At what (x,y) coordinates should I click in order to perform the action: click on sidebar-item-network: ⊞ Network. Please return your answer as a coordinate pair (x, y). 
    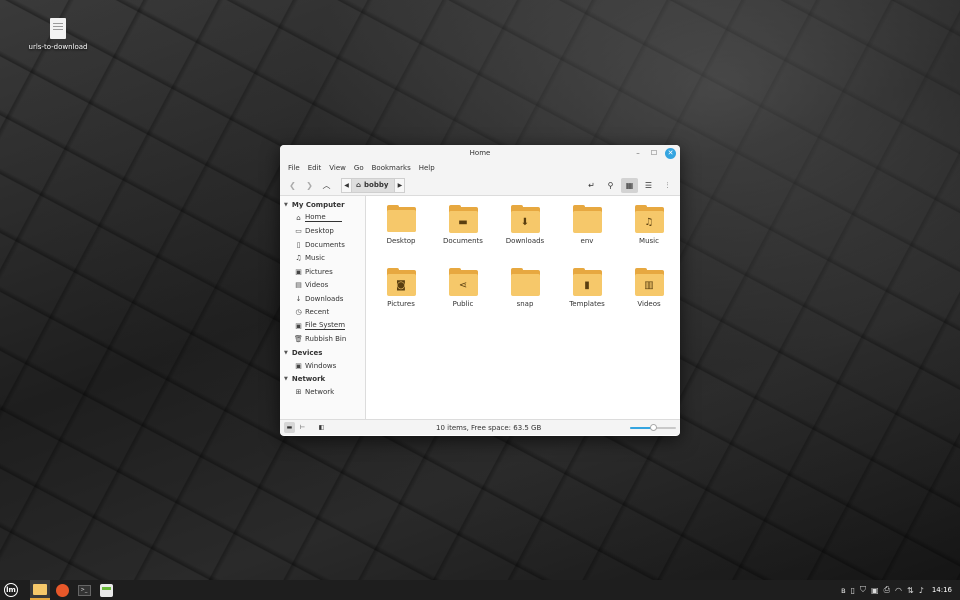
    Looking at the image, I should click on (322, 393).